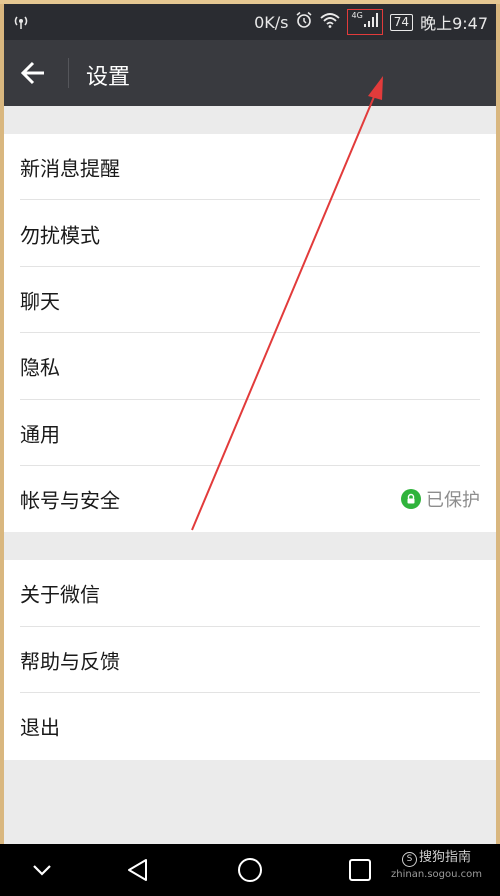 This screenshot has width=500, height=896. I want to click on protection-status-label: 已保护, so click(453, 501).